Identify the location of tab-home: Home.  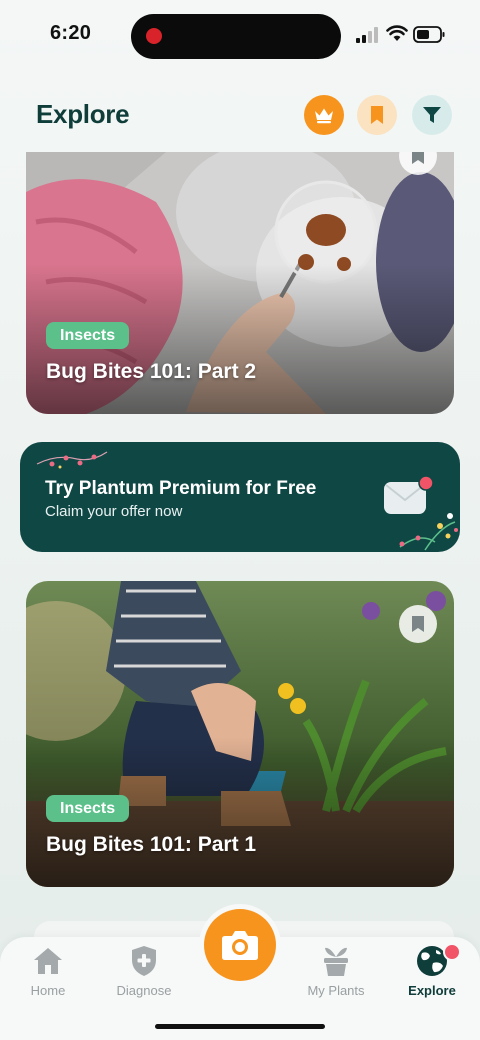
(48, 970).